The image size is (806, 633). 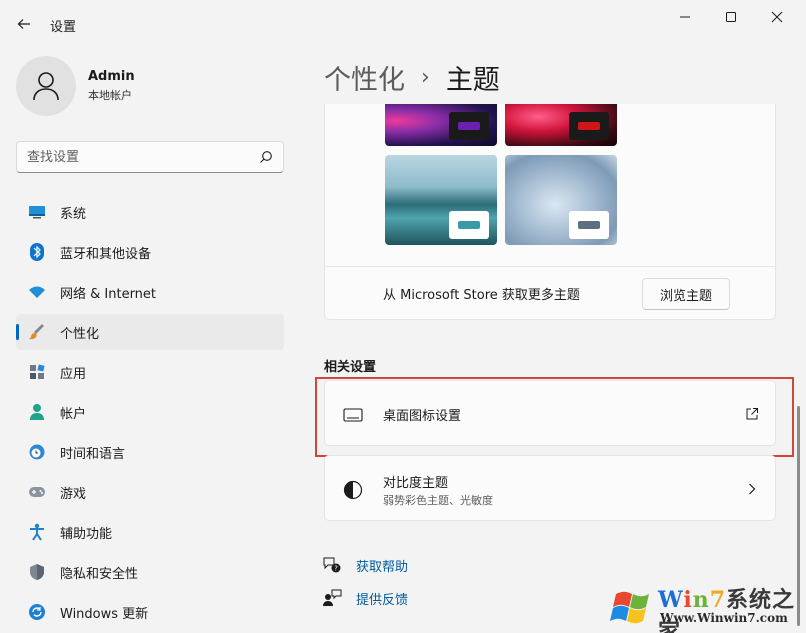 I want to click on back-arrow-icon, so click(x=24, y=24).